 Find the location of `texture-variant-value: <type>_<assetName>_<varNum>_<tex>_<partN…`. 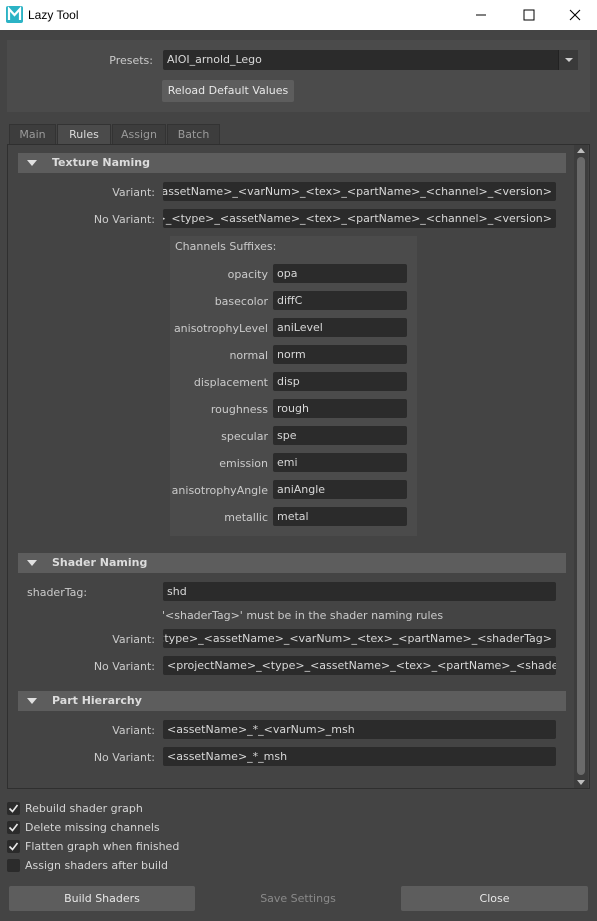

texture-variant-value: <type>_<assetName>_<varNum>_<tex>_<partN… is located at coordinates (357, 191).